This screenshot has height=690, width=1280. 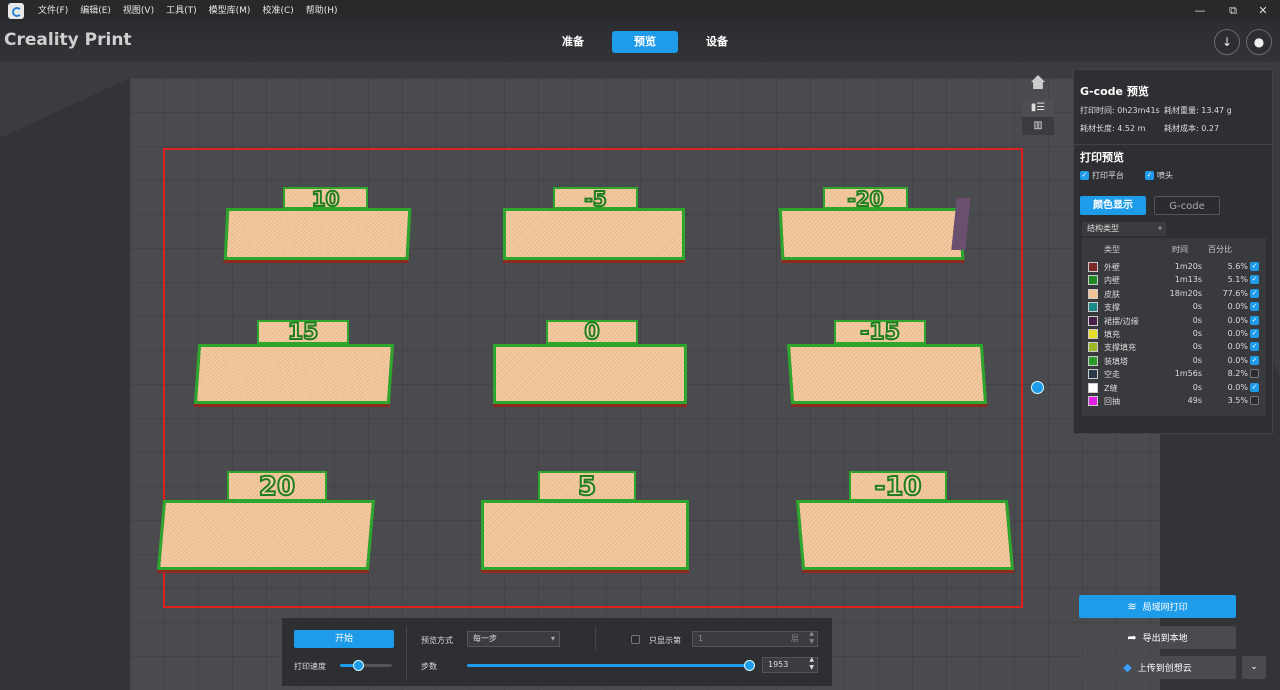 I want to click on legend-percent: 5.6%, so click(x=1237, y=266).